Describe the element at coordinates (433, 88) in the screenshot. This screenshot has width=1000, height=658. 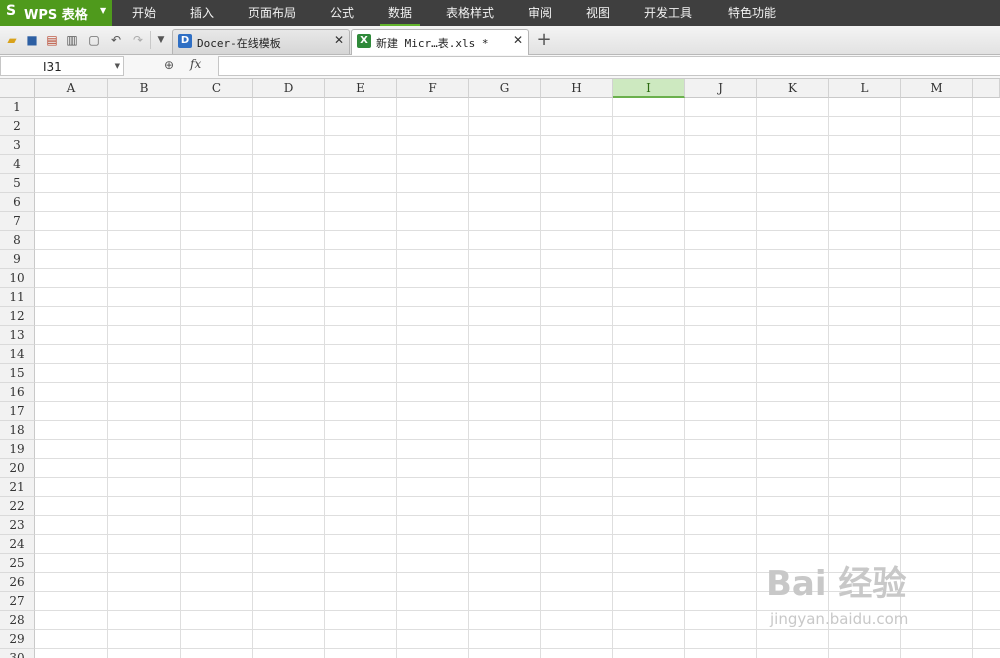
I see `column-header-f: F` at that location.